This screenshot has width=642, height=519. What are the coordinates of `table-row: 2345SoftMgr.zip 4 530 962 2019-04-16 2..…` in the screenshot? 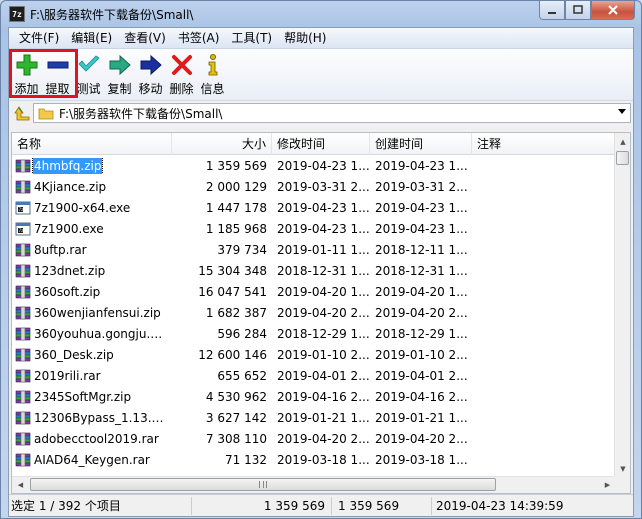 It's located at (314, 396).